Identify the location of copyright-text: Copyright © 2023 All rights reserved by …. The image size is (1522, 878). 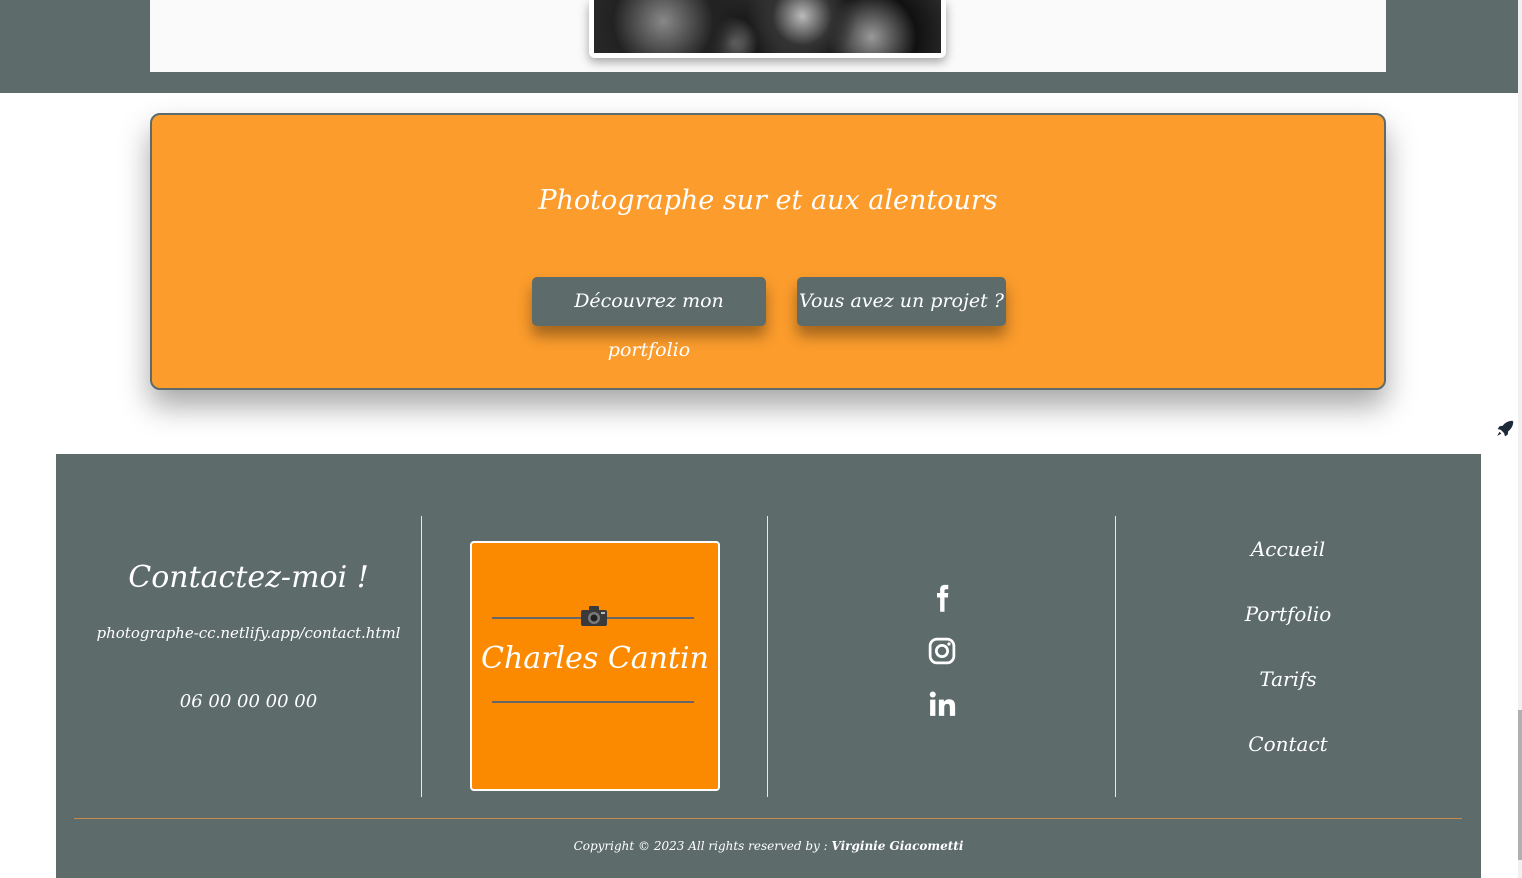
(700, 846).